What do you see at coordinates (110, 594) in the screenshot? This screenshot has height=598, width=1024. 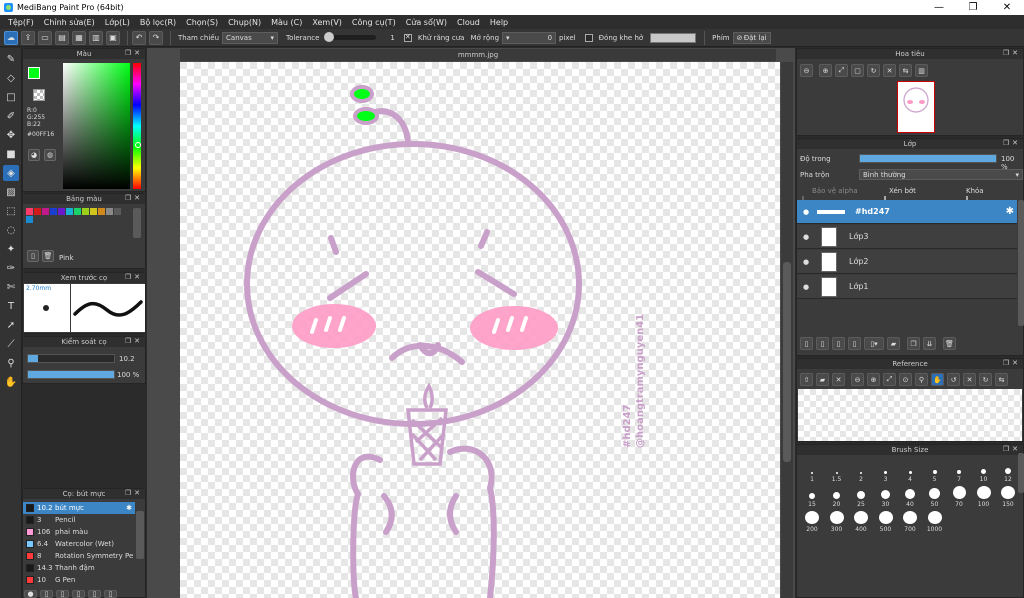 I see `brush-tool-6-icon: ▯` at bounding box center [110, 594].